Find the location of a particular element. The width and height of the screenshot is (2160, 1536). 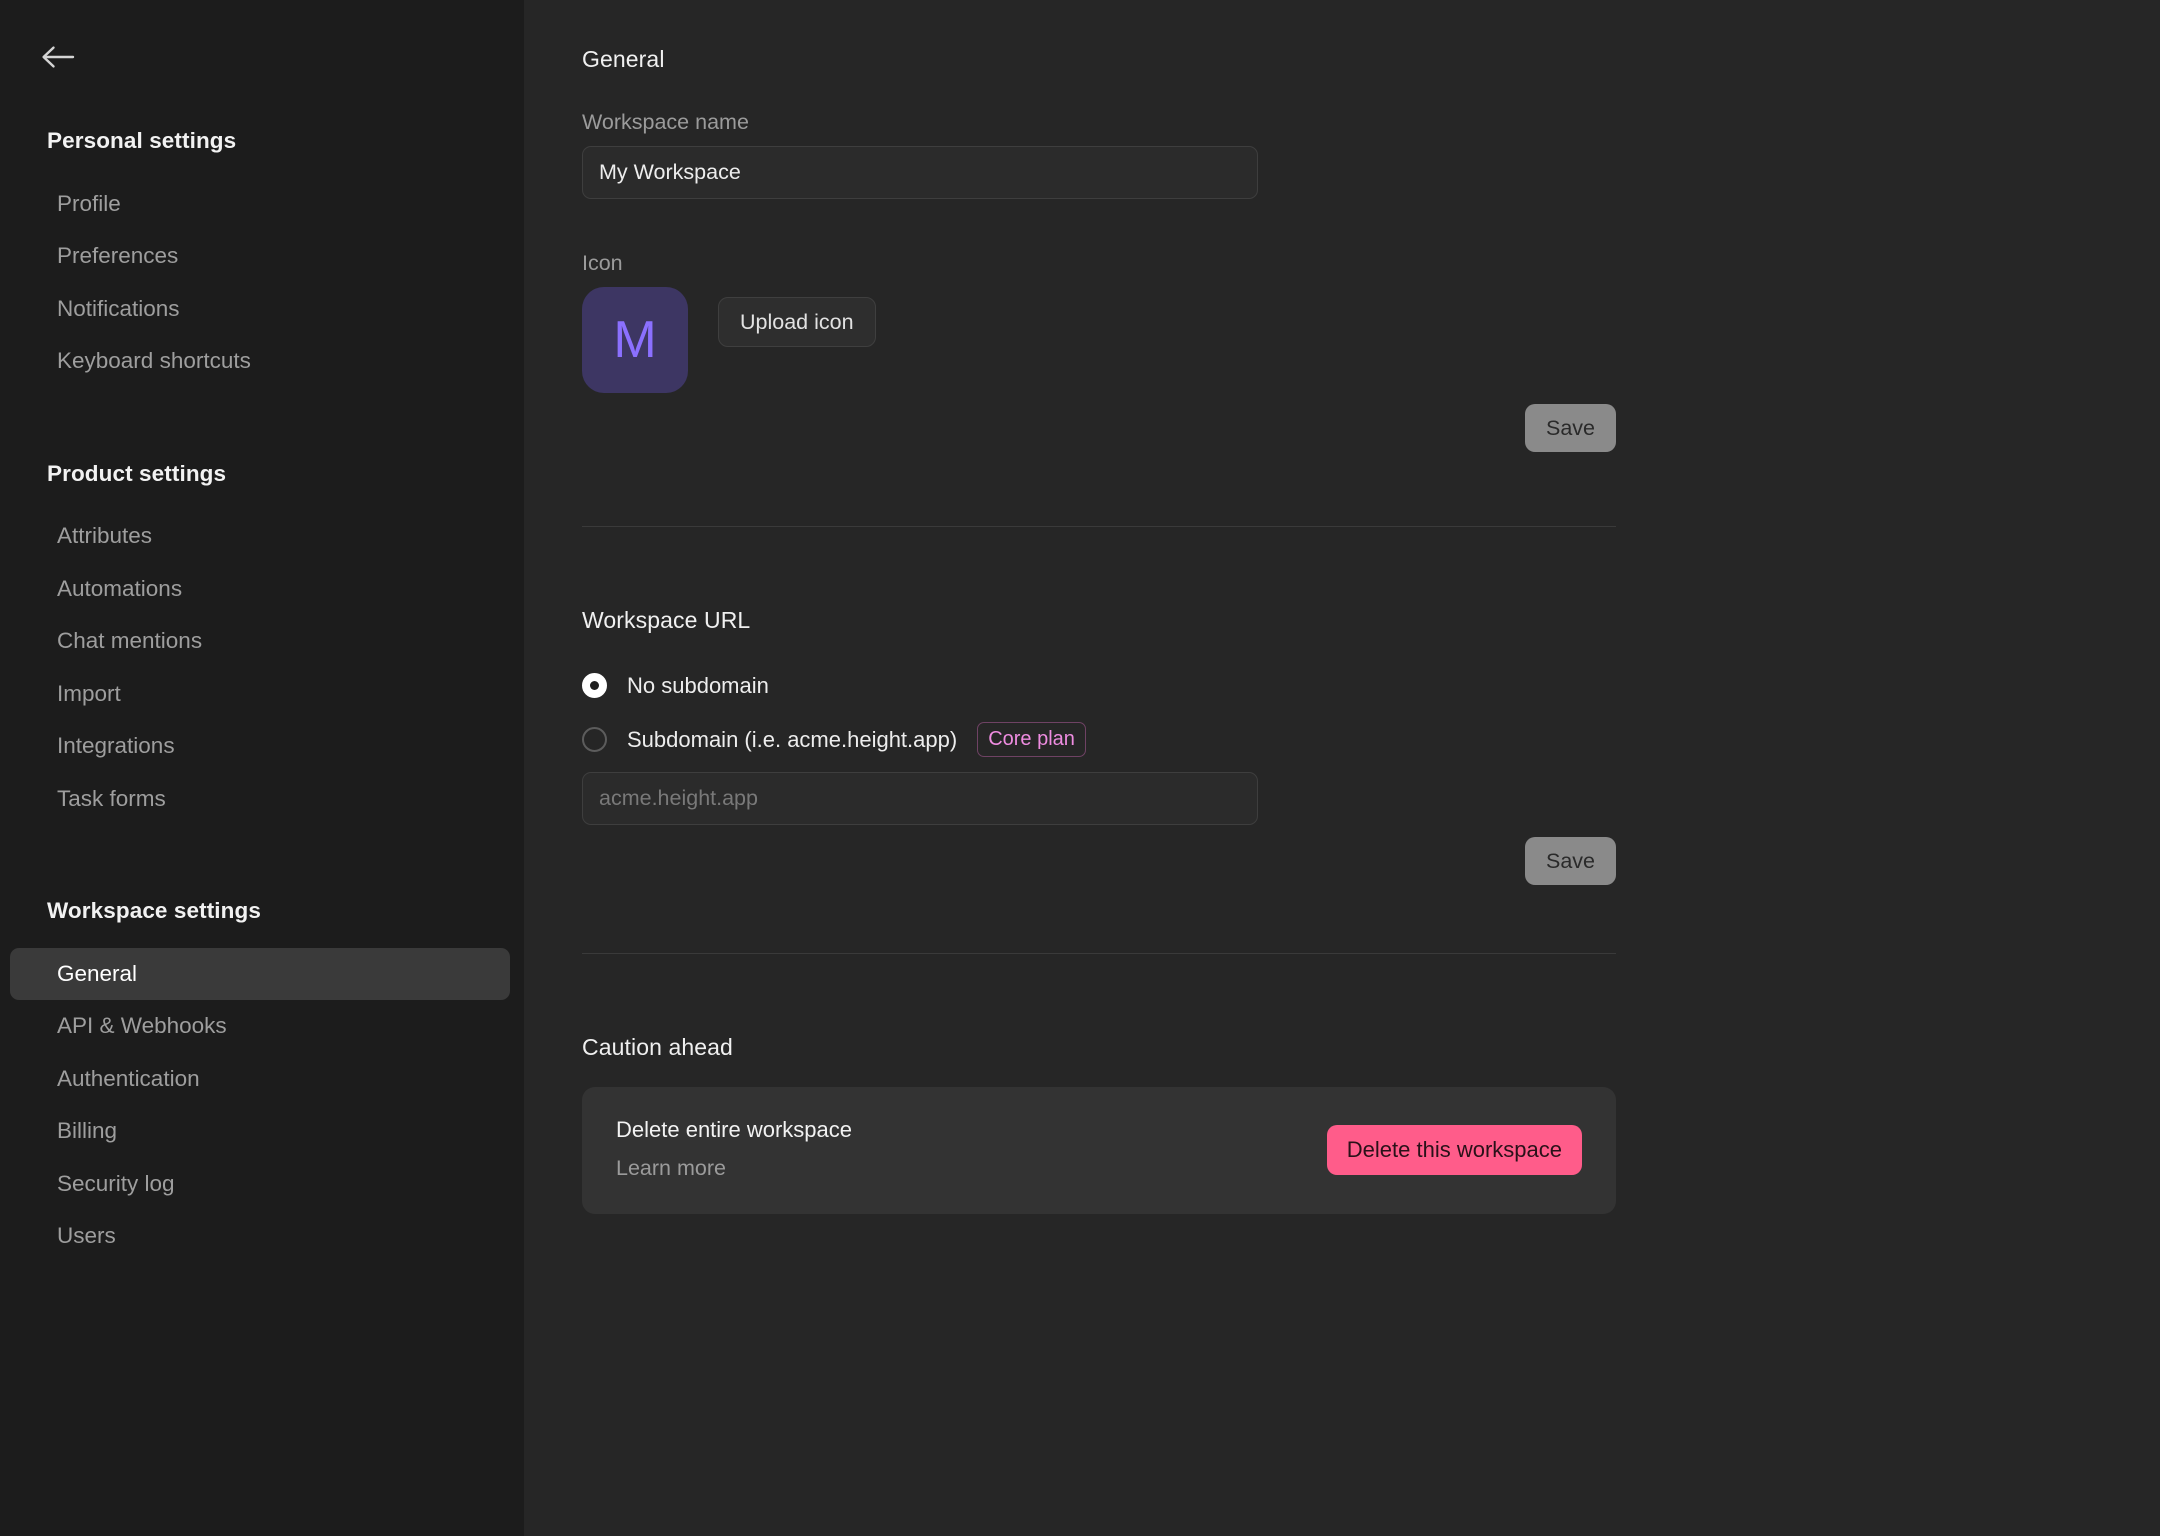

save-general-button: Save is located at coordinates (1570, 428).